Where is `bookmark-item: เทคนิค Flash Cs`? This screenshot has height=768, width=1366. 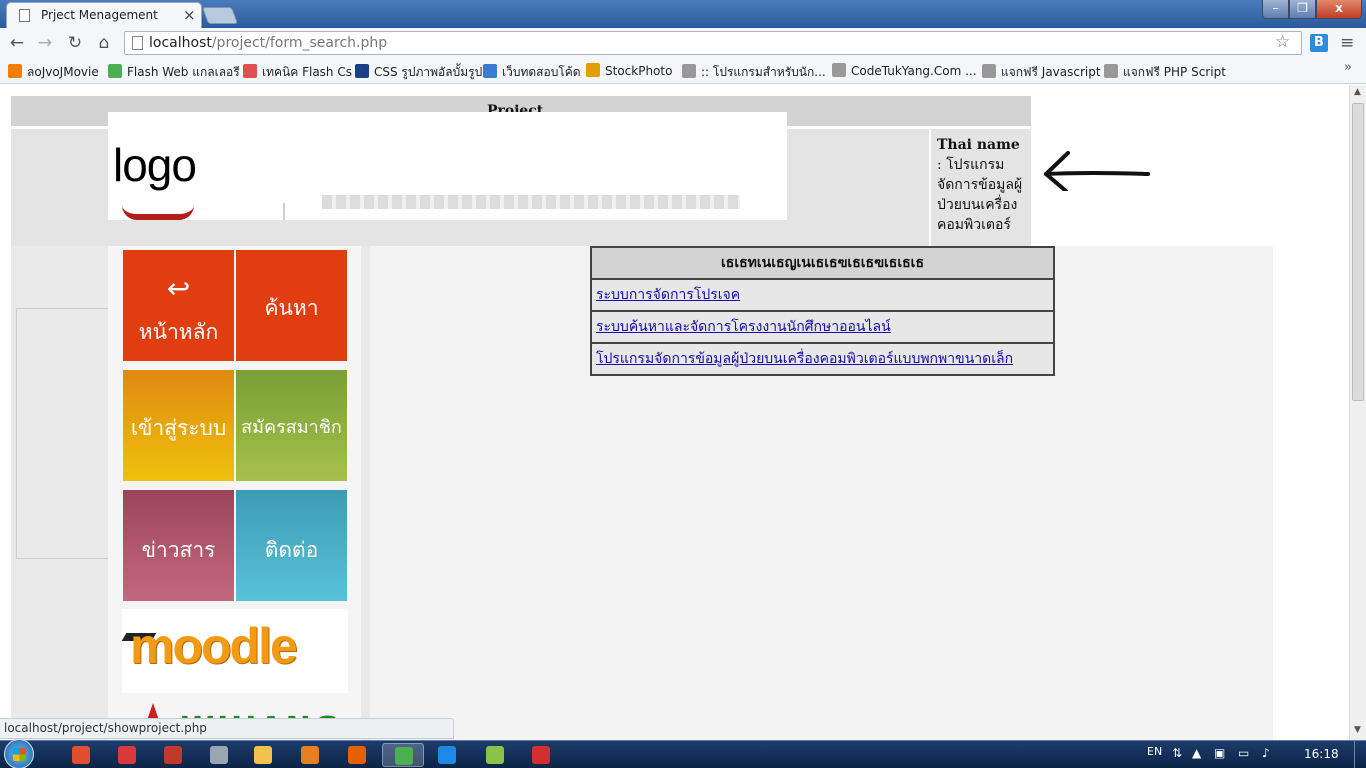
bookmark-item: เทคนิค Flash Cs is located at coordinates (297, 72).